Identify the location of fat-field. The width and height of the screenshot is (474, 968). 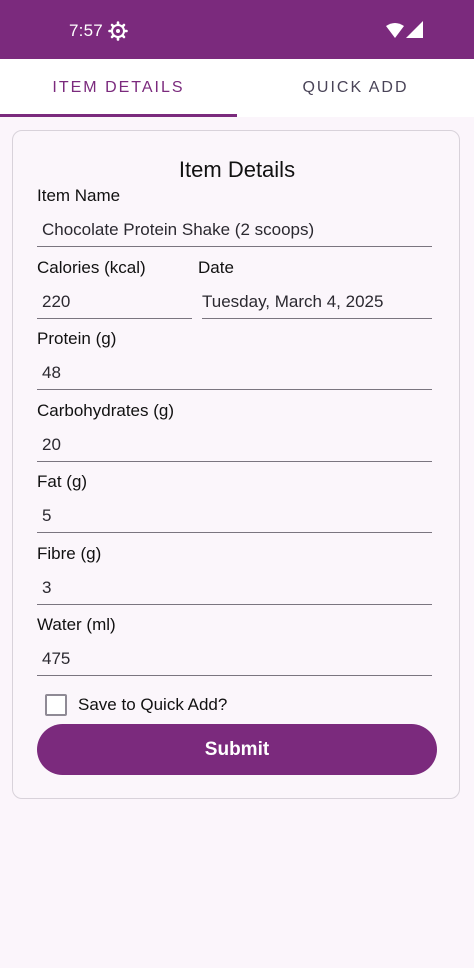
(234, 517).